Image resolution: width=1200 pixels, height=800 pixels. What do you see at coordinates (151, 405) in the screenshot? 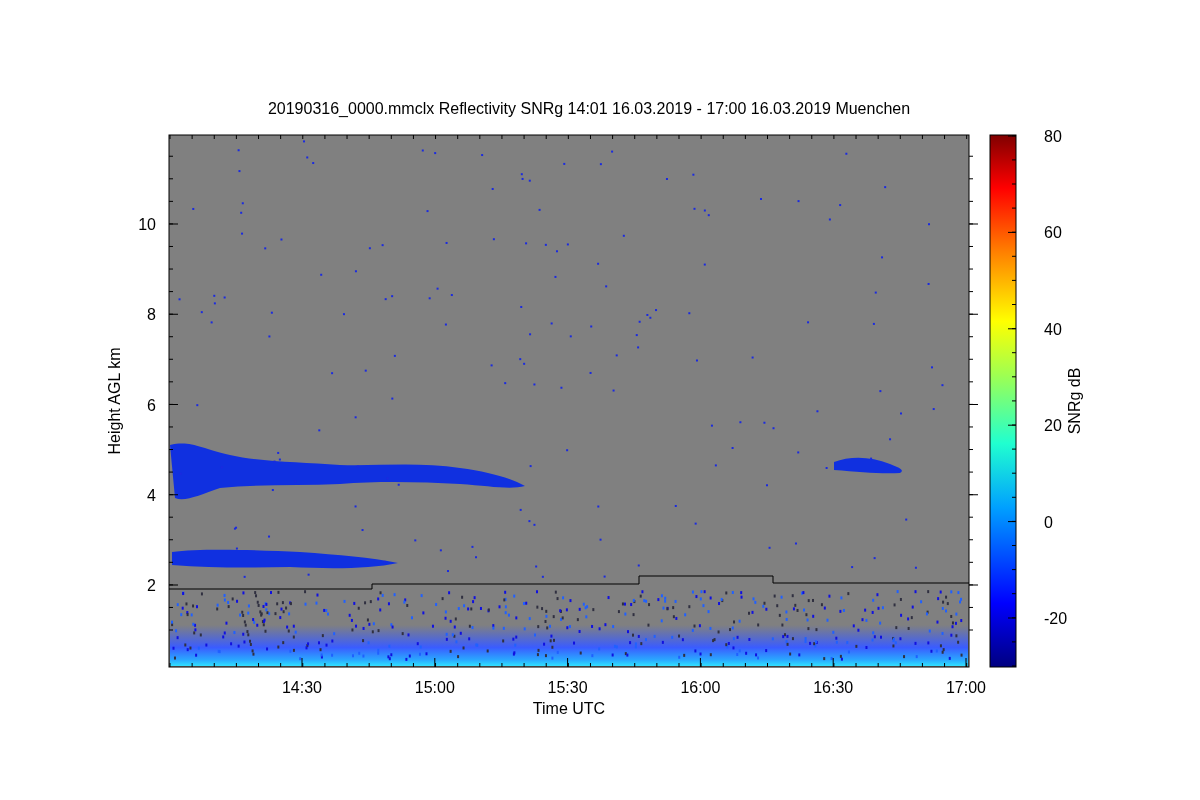
I see `y-tick-label: 6` at bounding box center [151, 405].